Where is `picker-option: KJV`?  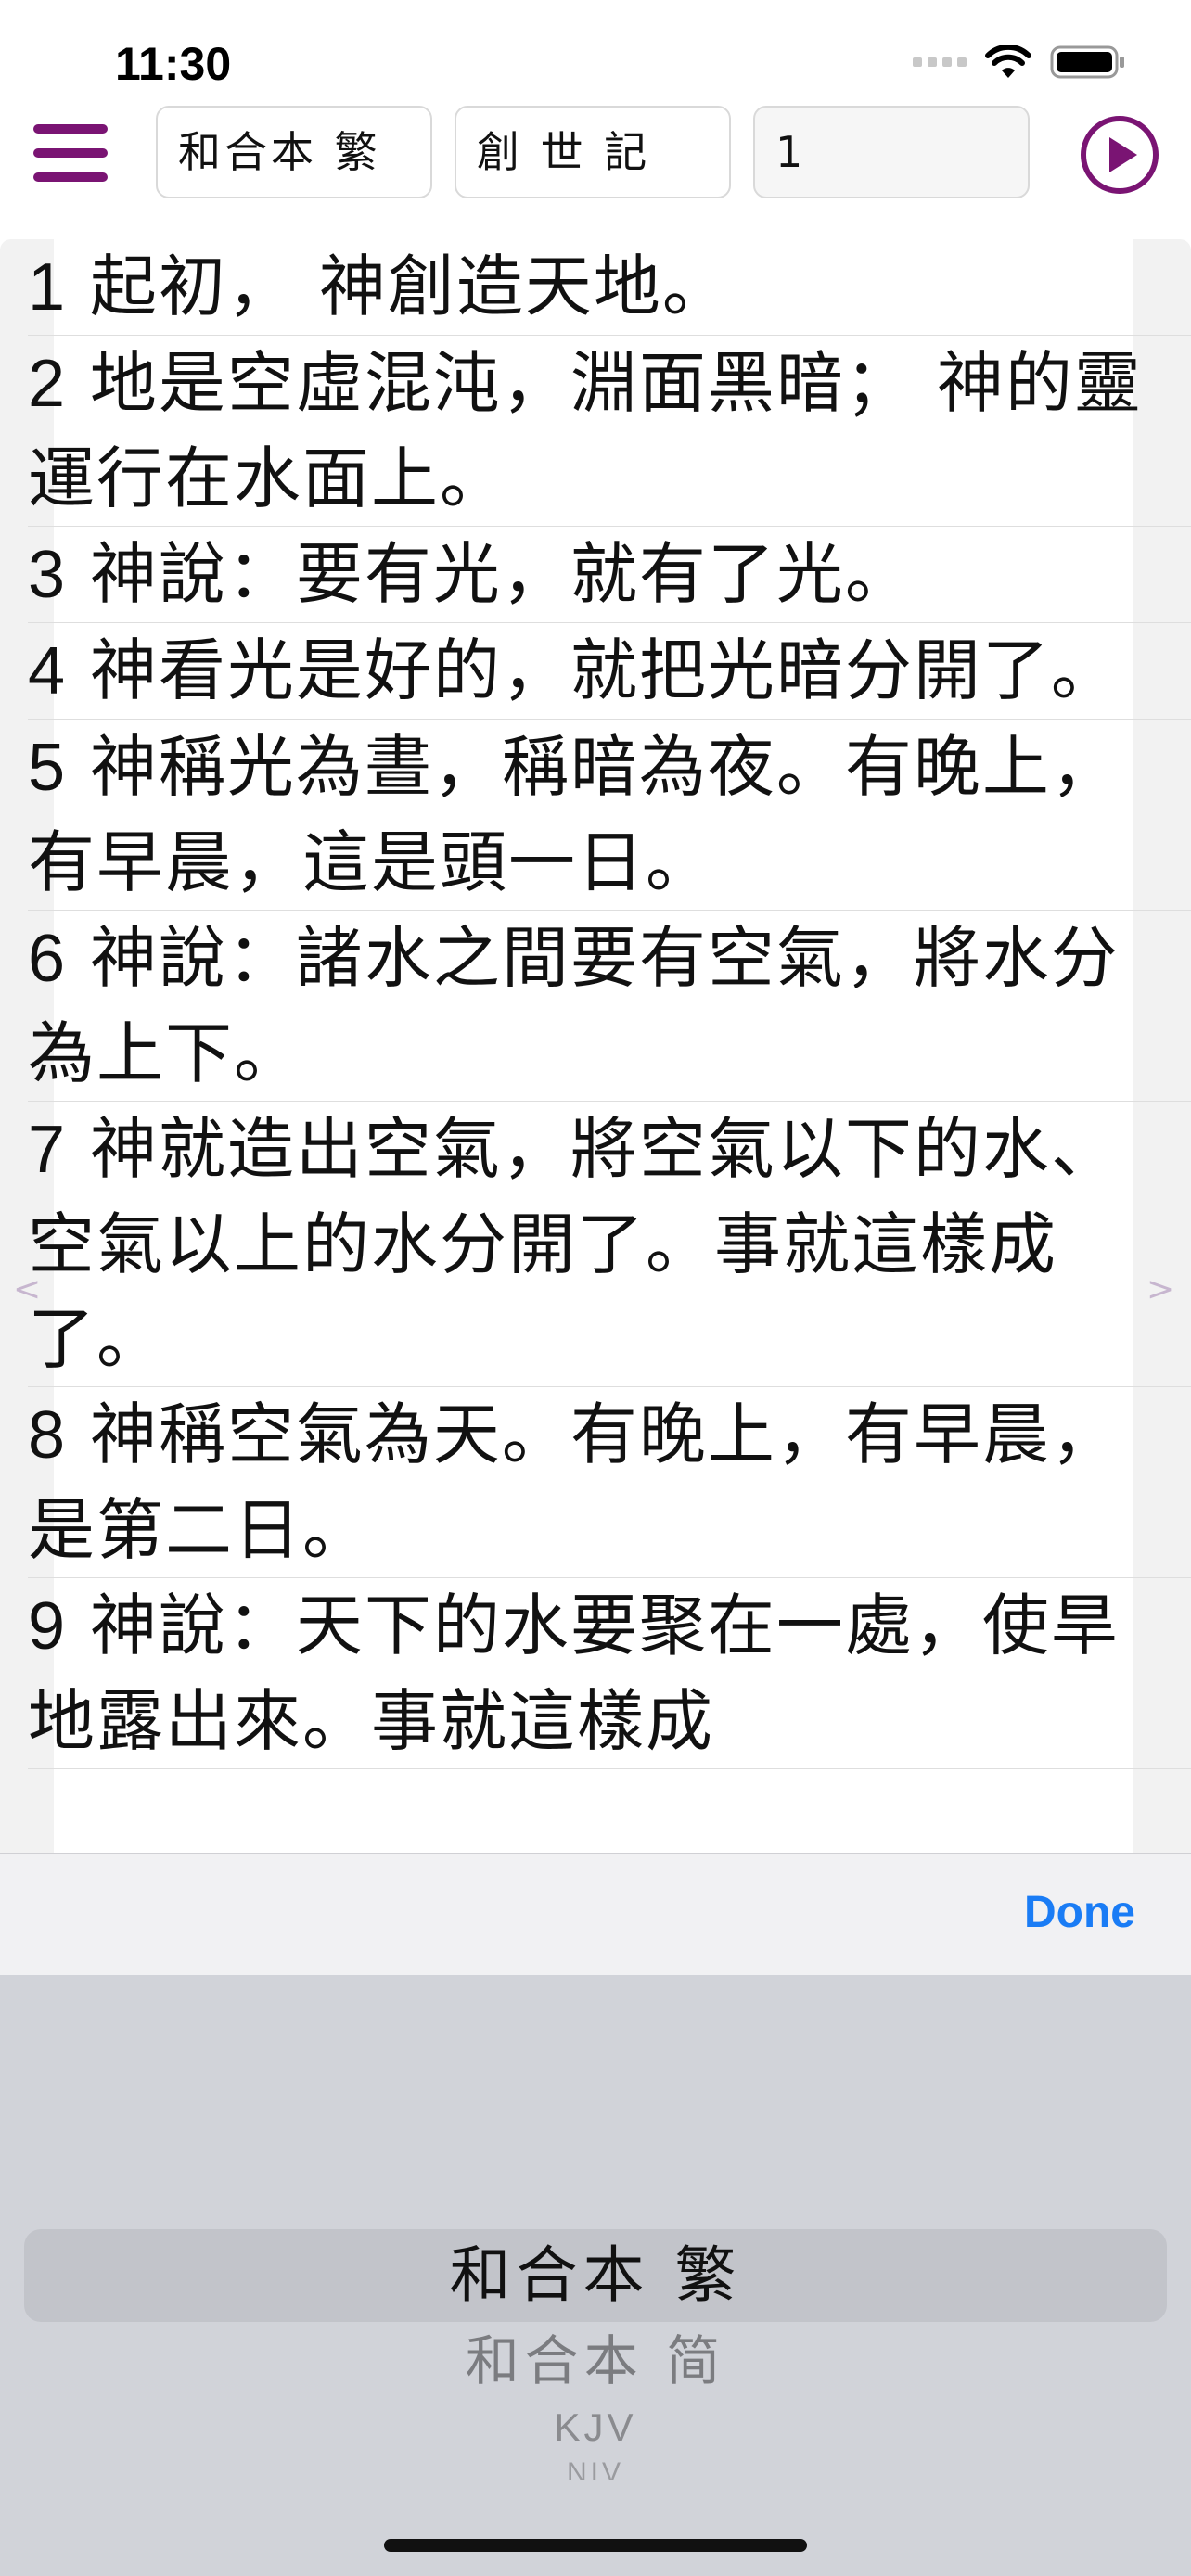
picker-option: KJV is located at coordinates (595, 2428).